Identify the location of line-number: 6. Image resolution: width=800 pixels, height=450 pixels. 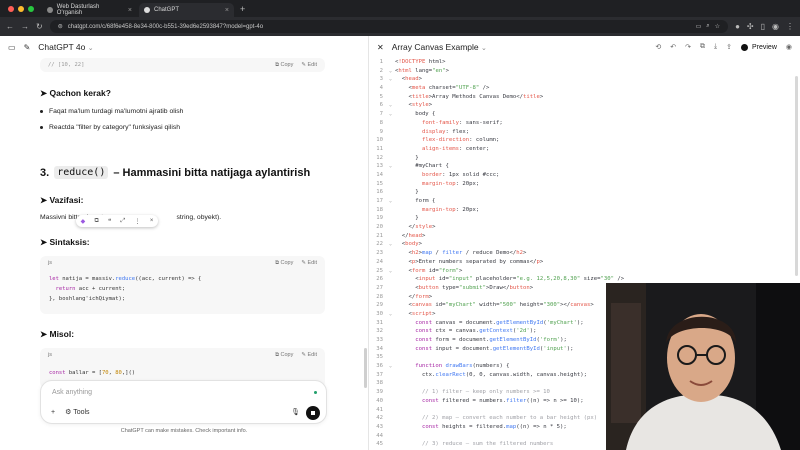
(381, 105).